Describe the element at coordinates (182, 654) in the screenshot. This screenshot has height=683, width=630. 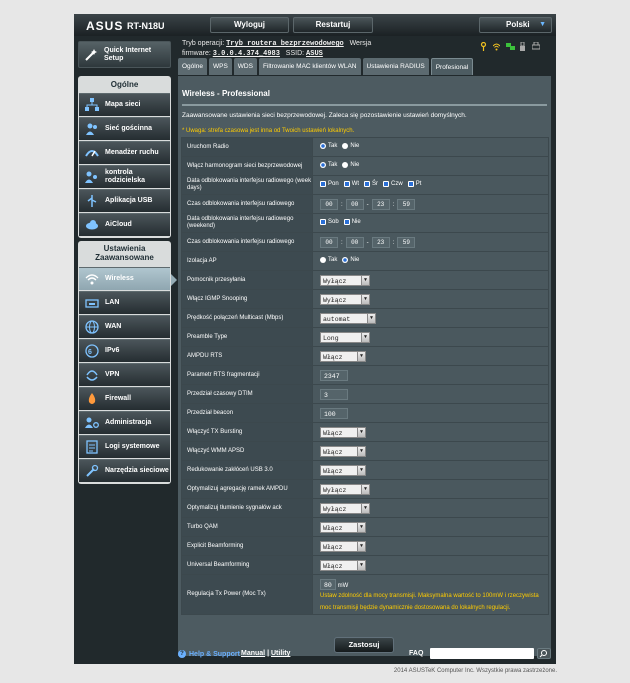
I see `help-icon: ?` at that location.